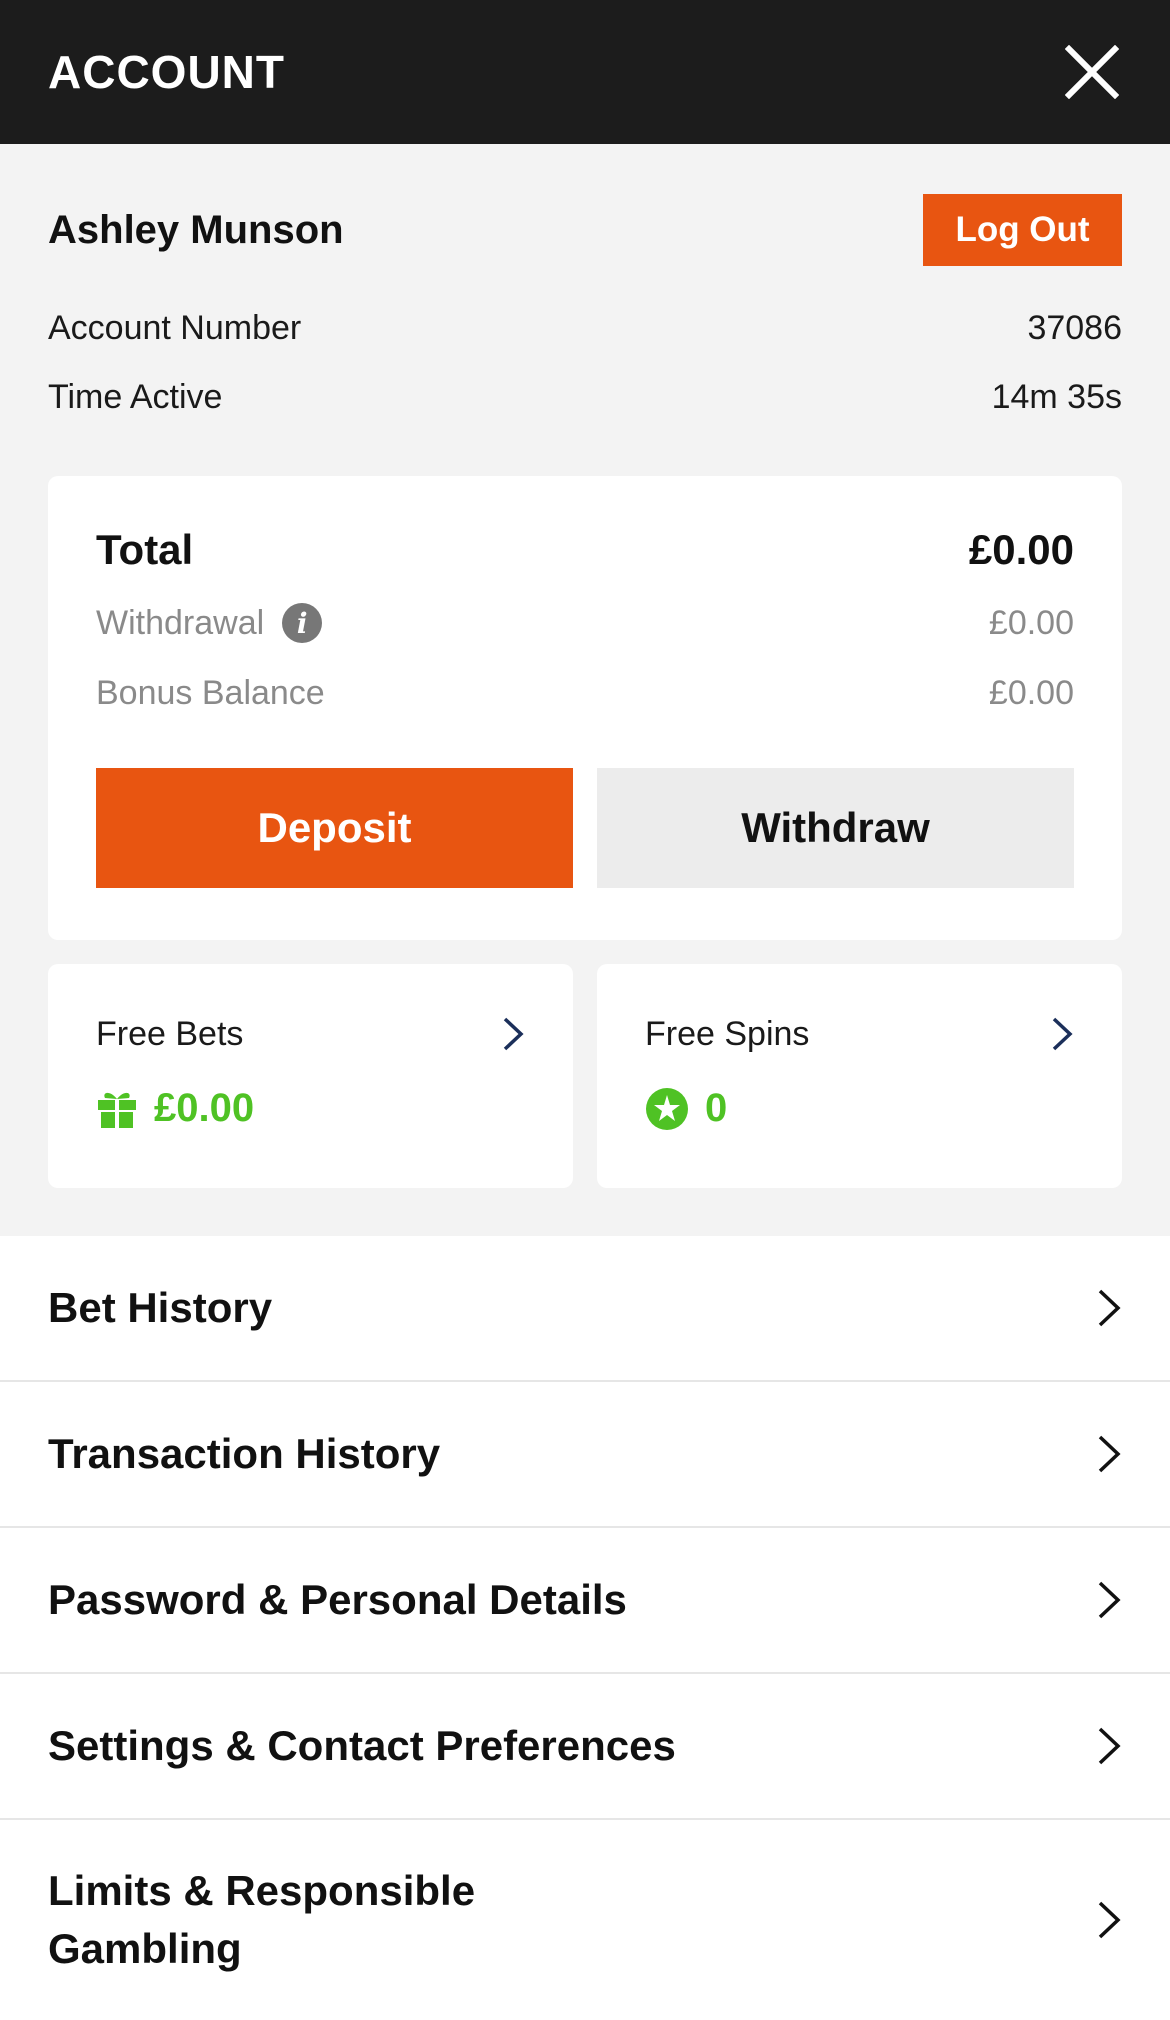  I want to click on menu-item-label: Password & Personal Details, so click(337, 1599).